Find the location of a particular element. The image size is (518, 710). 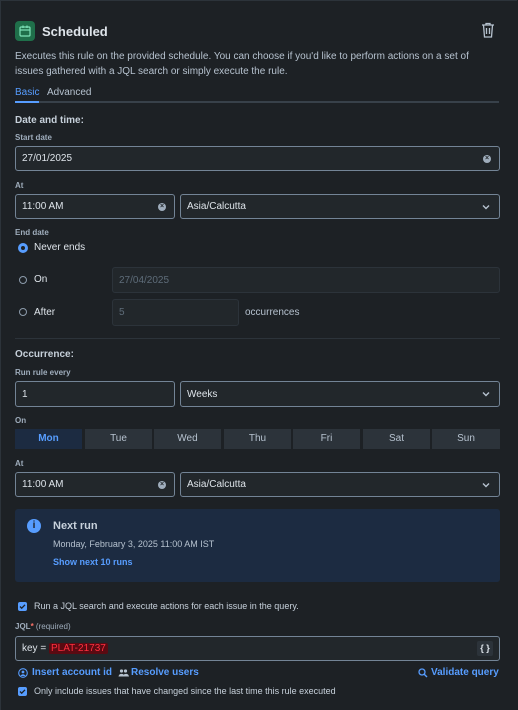

day-fri: Fri is located at coordinates (326, 439).